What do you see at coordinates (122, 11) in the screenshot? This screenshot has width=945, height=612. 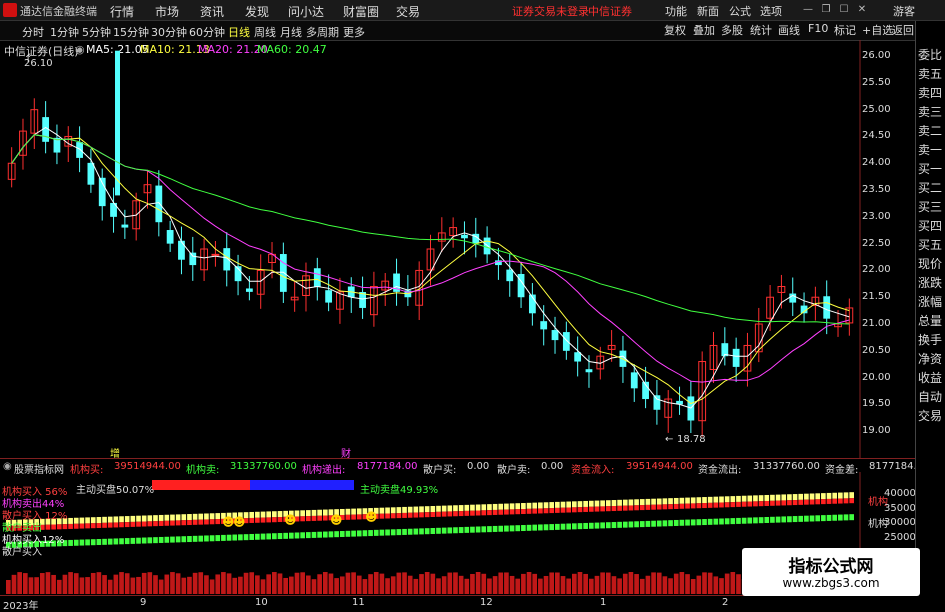 I see `menu-quotes: 行情` at bounding box center [122, 11].